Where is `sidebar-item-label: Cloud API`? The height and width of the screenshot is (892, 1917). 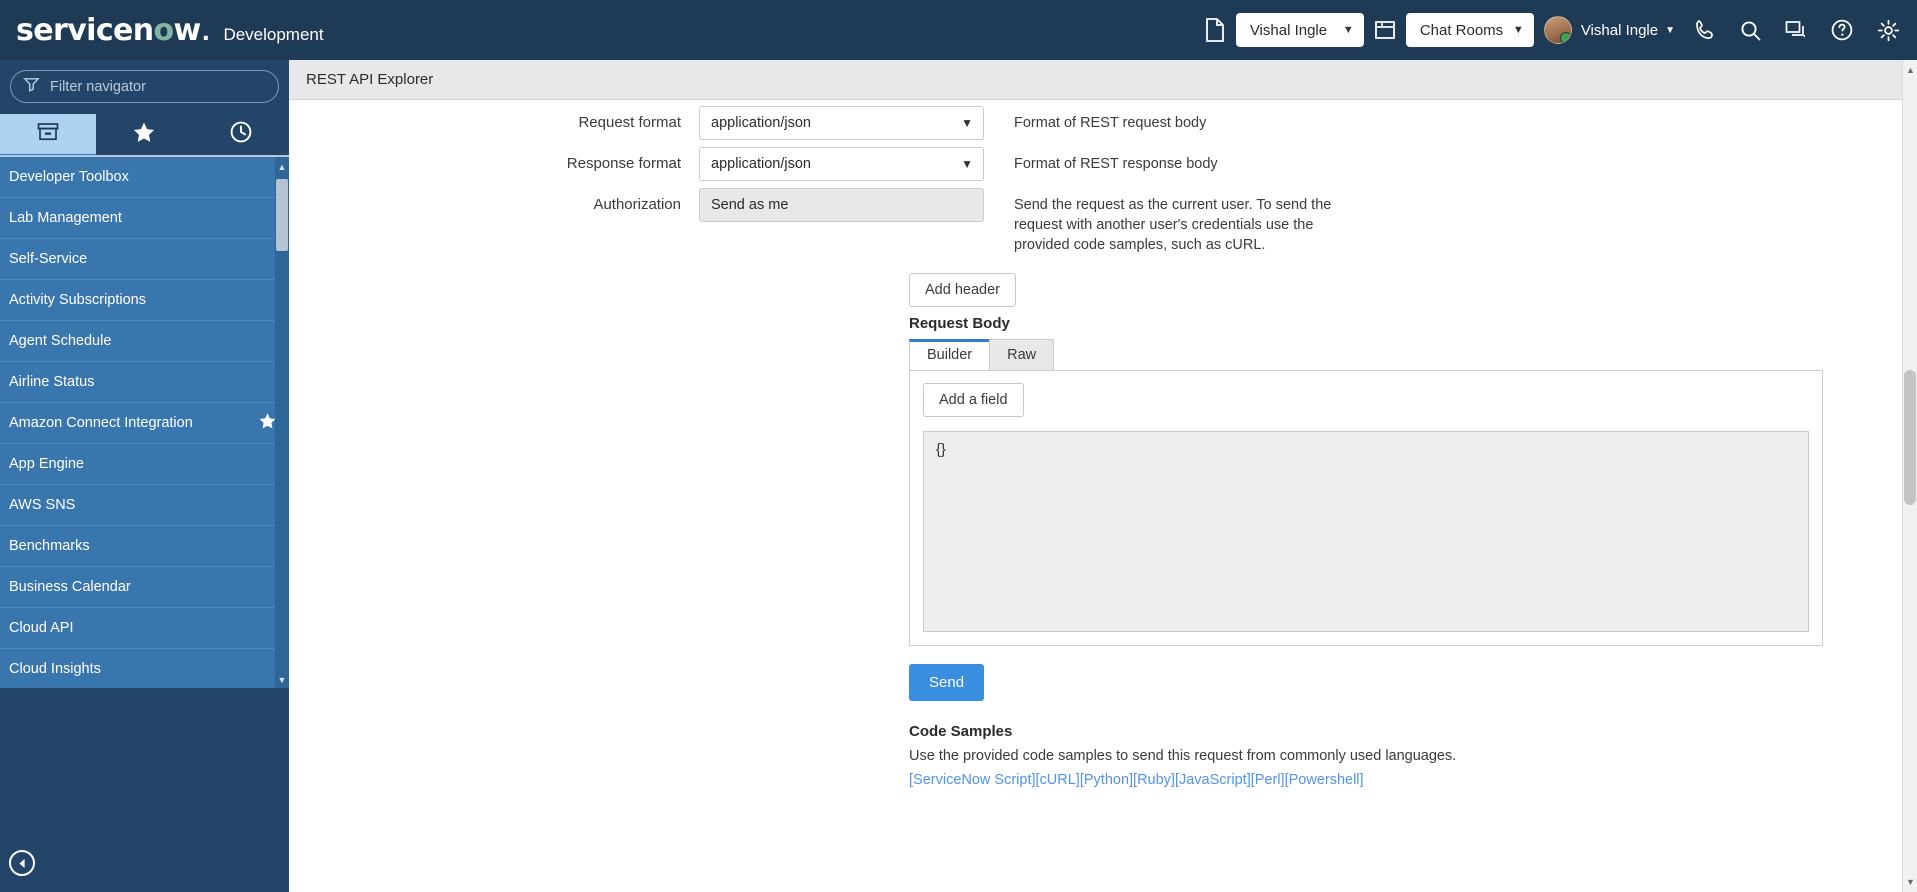
sidebar-item-label: Cloud API is located at coordinates (41, 628).